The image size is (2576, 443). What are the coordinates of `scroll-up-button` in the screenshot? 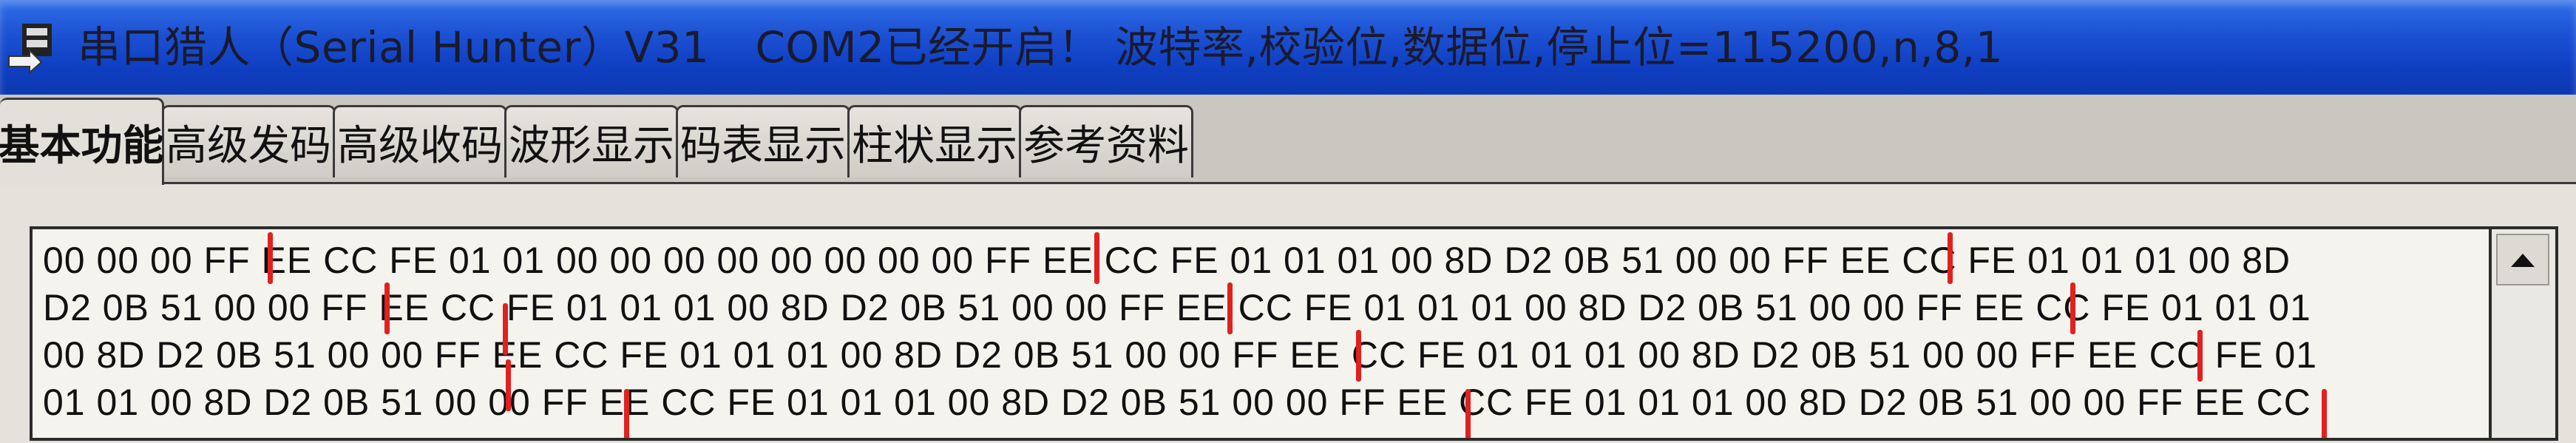 It's located at (2522, 260).